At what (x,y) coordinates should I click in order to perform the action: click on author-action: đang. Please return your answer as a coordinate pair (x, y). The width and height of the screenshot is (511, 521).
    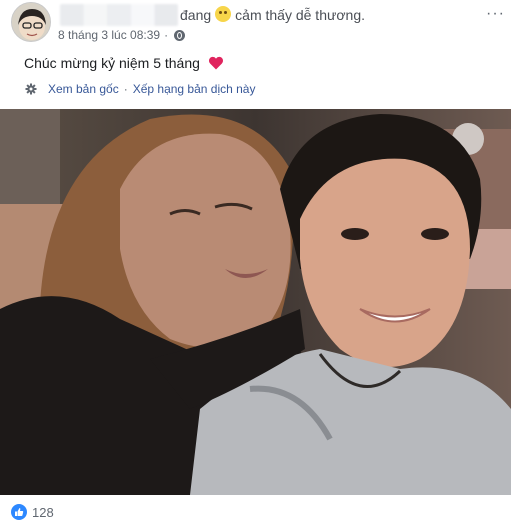
    Looking at the image, I should click on (196, 15).